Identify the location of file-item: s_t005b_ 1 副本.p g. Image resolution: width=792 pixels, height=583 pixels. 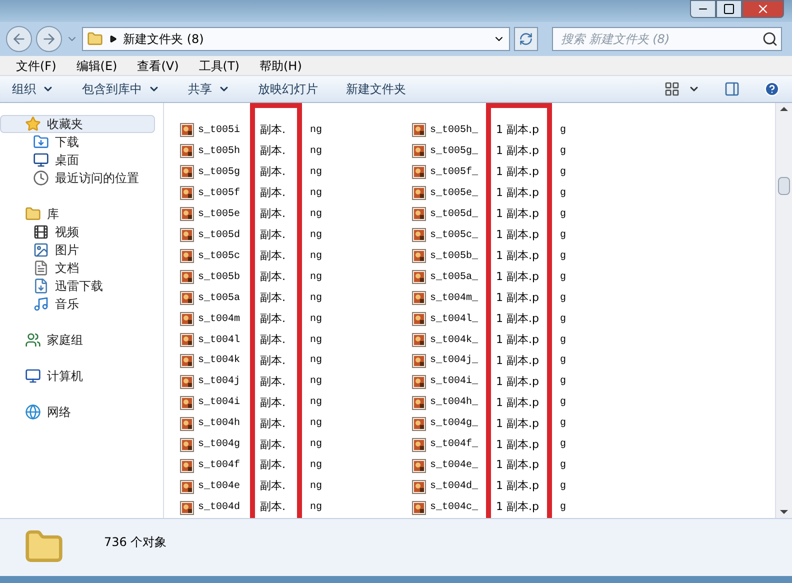
(528, 256).